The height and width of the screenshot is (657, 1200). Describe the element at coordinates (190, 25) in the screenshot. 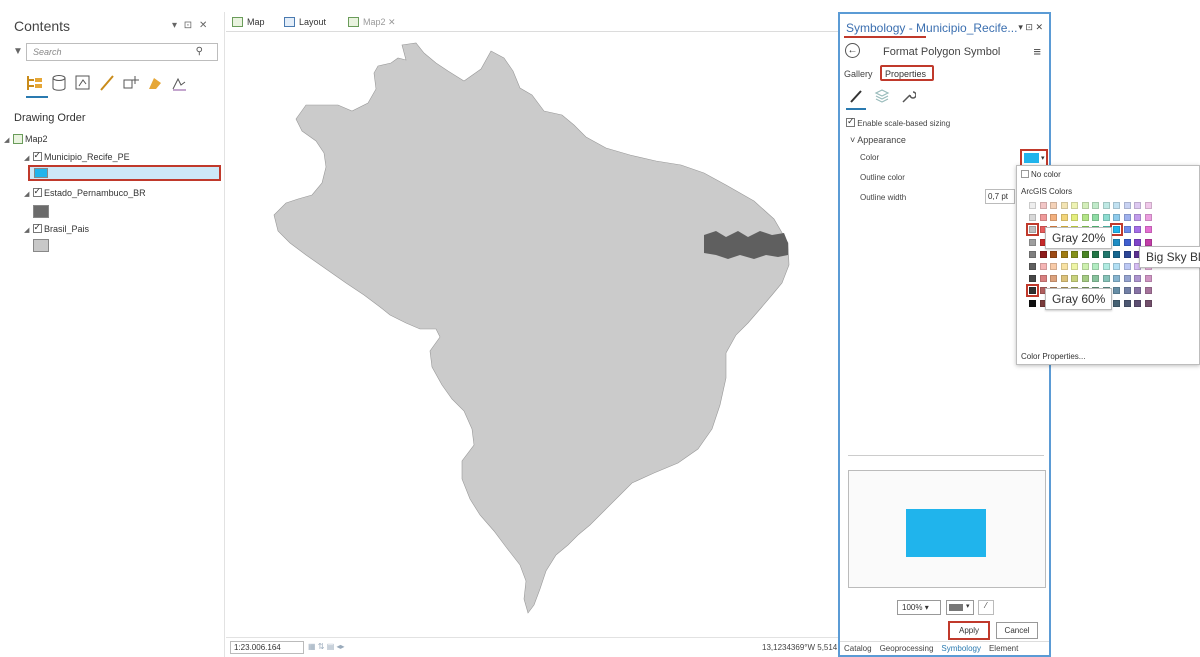

I see `contents-window-controls: ▾ ⊡ ✕` at that location.